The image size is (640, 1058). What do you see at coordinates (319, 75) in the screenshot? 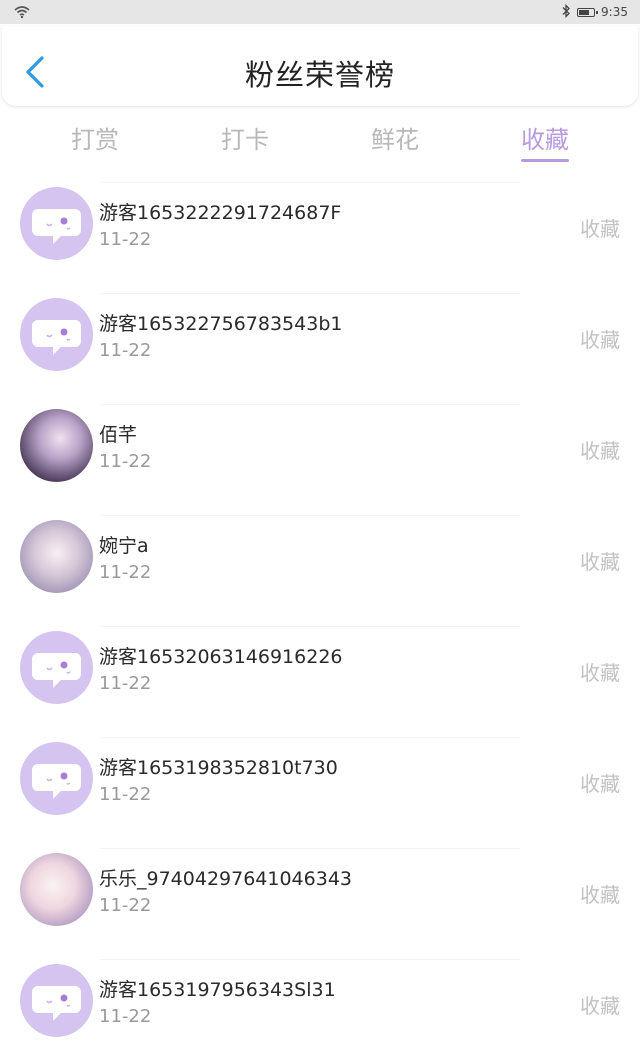
I see `page-title: 粉丝荣誉榜` at bounding box center [319, 75].